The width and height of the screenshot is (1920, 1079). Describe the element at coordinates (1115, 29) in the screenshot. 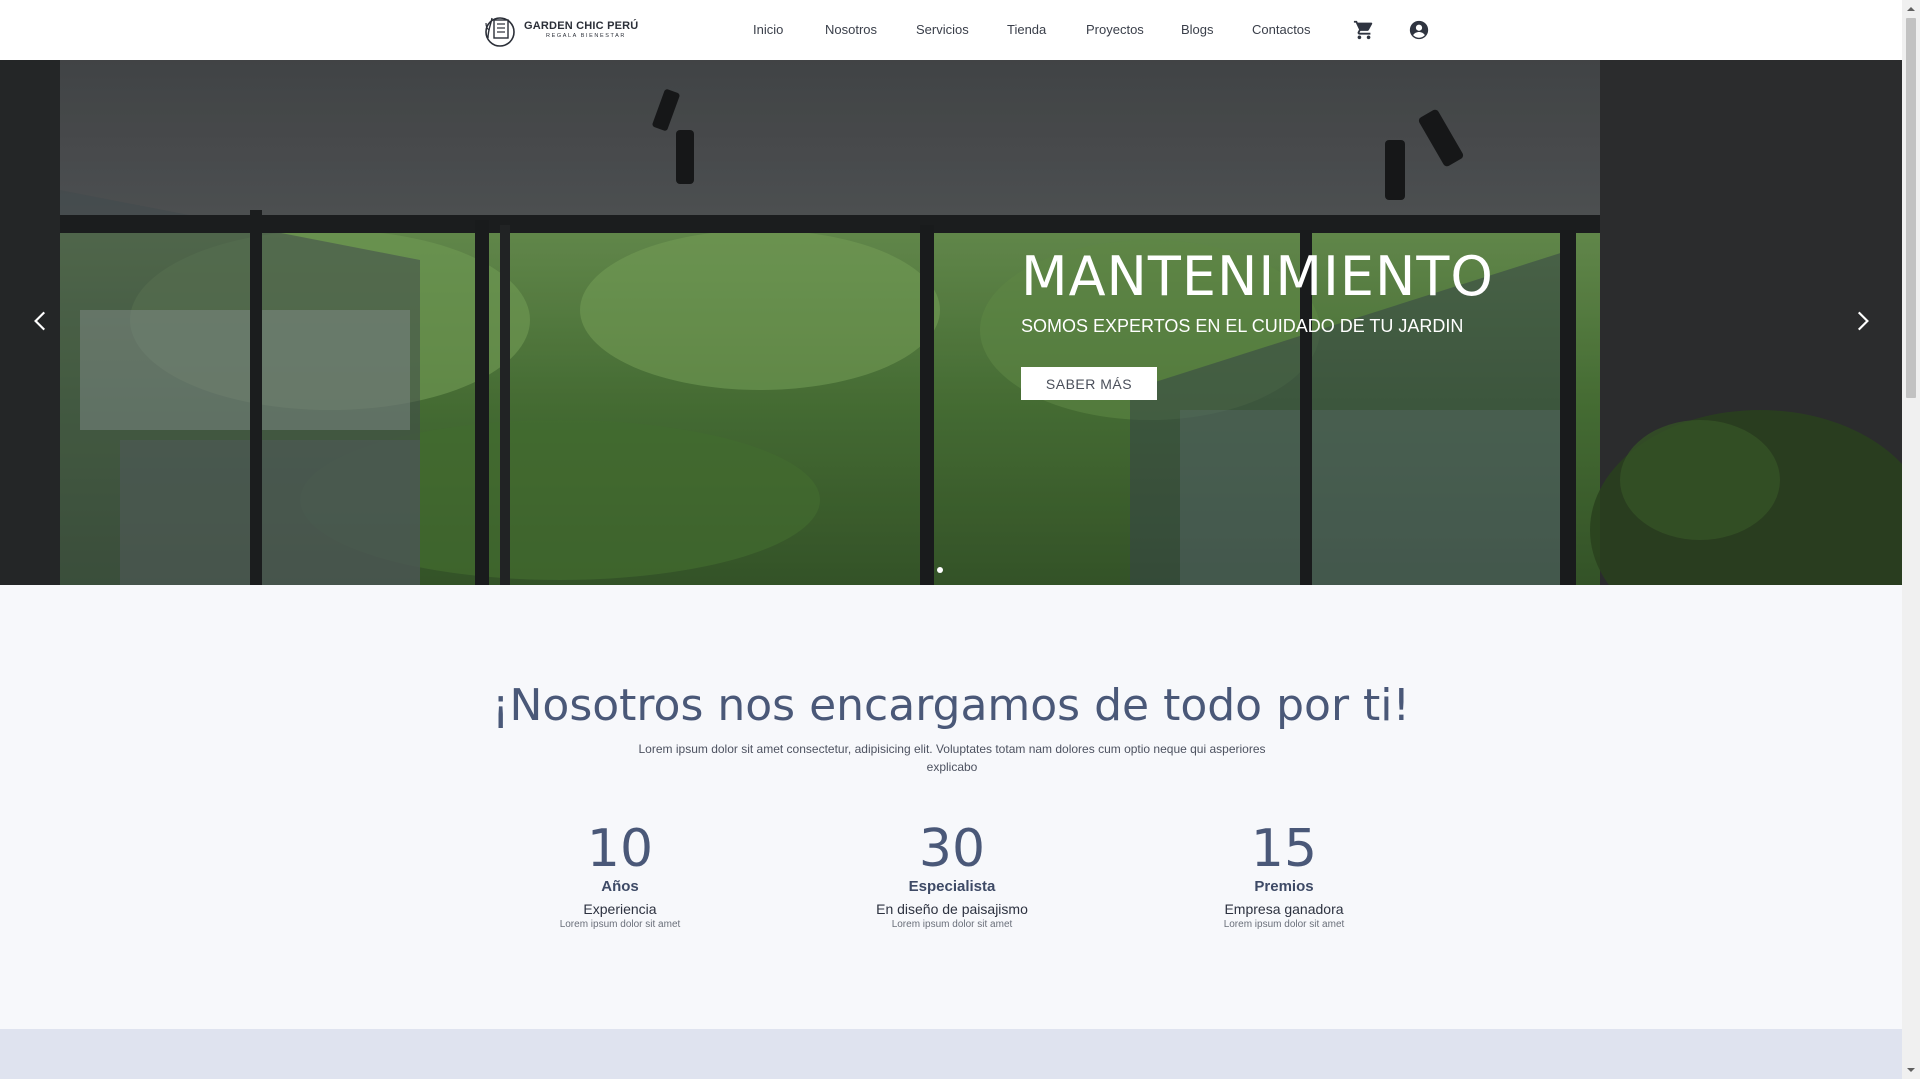

I see `nav-item-proyectos: Proyectos` at that location.